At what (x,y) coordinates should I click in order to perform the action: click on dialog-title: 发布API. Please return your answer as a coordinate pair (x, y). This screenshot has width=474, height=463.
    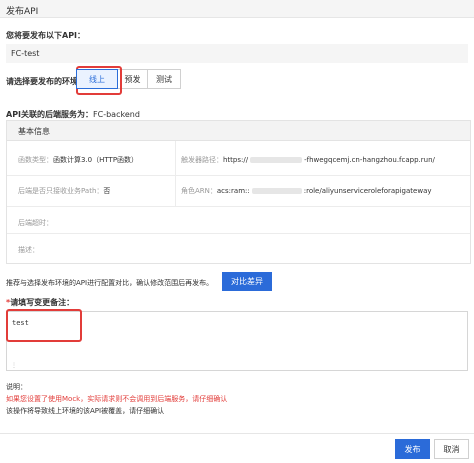
    Looking at the image, I should click on (22, 12).